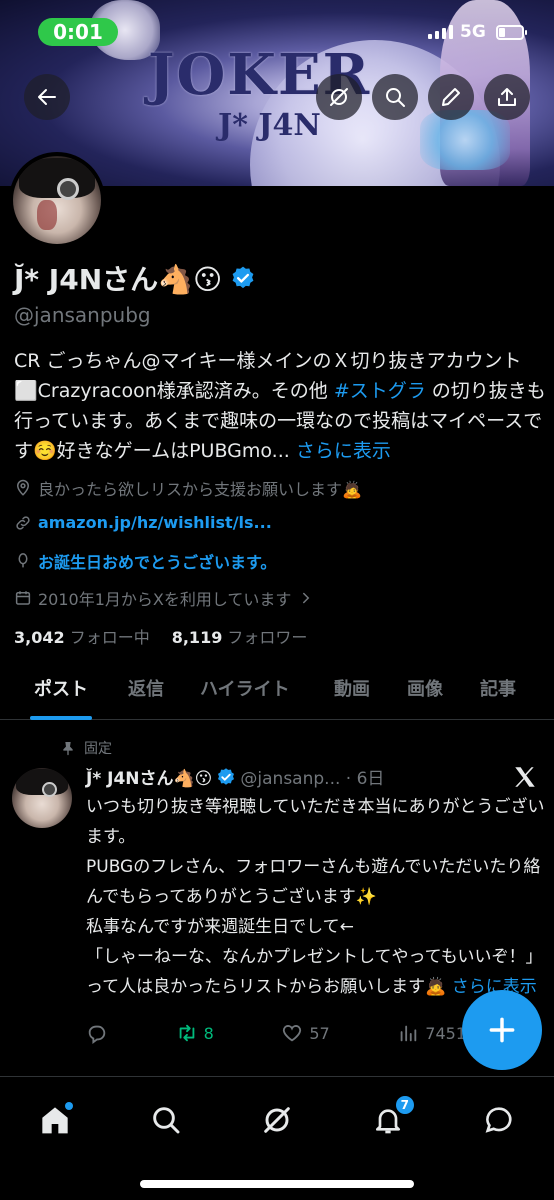  I want to click on views-chart-icon, so click(408, 1033).